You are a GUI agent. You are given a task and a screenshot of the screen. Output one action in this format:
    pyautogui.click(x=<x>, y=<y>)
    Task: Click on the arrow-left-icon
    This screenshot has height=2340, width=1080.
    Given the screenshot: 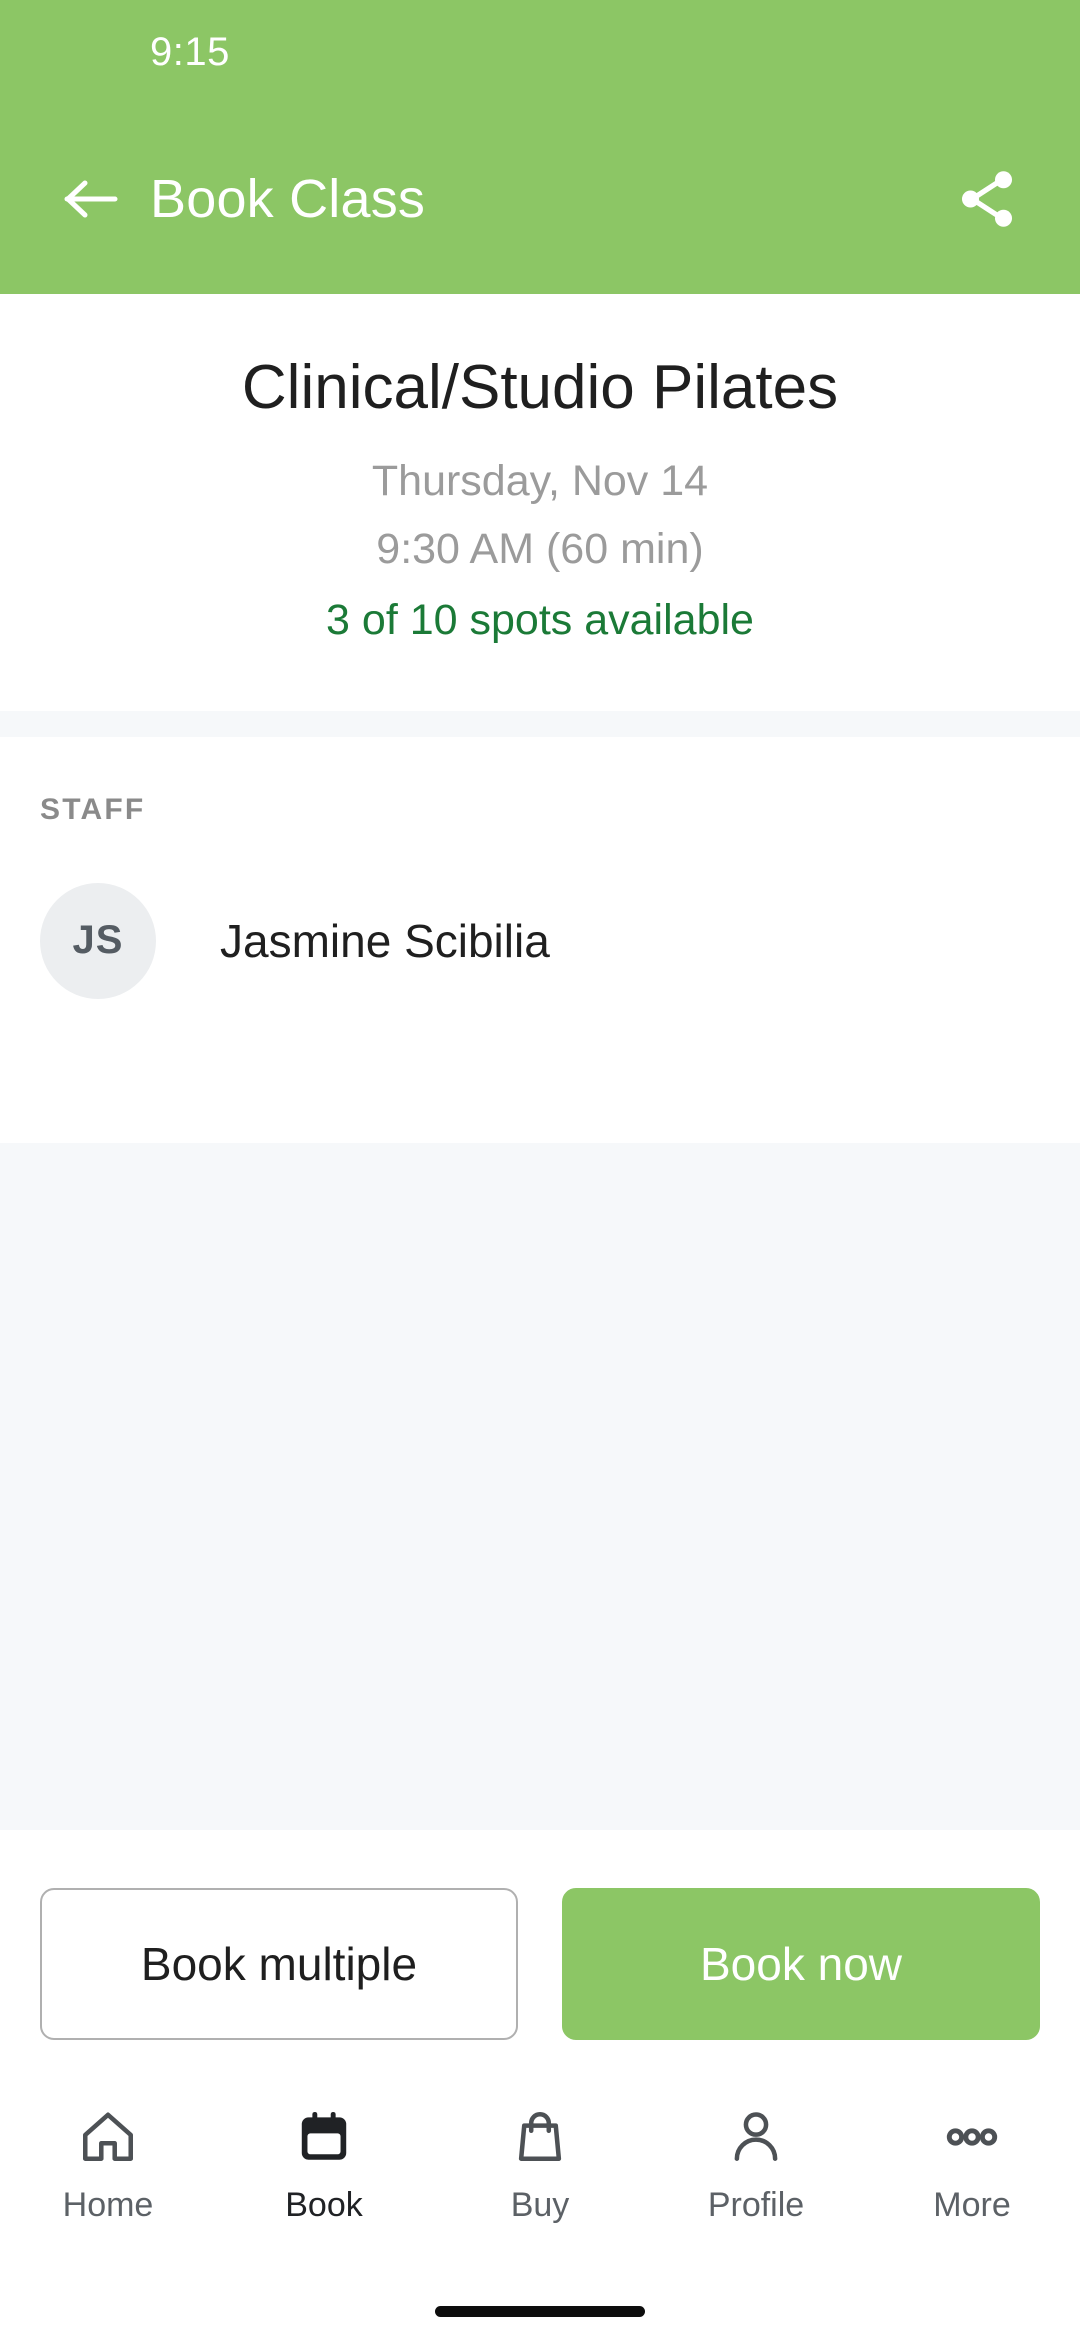 What is the action you would take?
    pyautogui.click(x=91, y=199)
    